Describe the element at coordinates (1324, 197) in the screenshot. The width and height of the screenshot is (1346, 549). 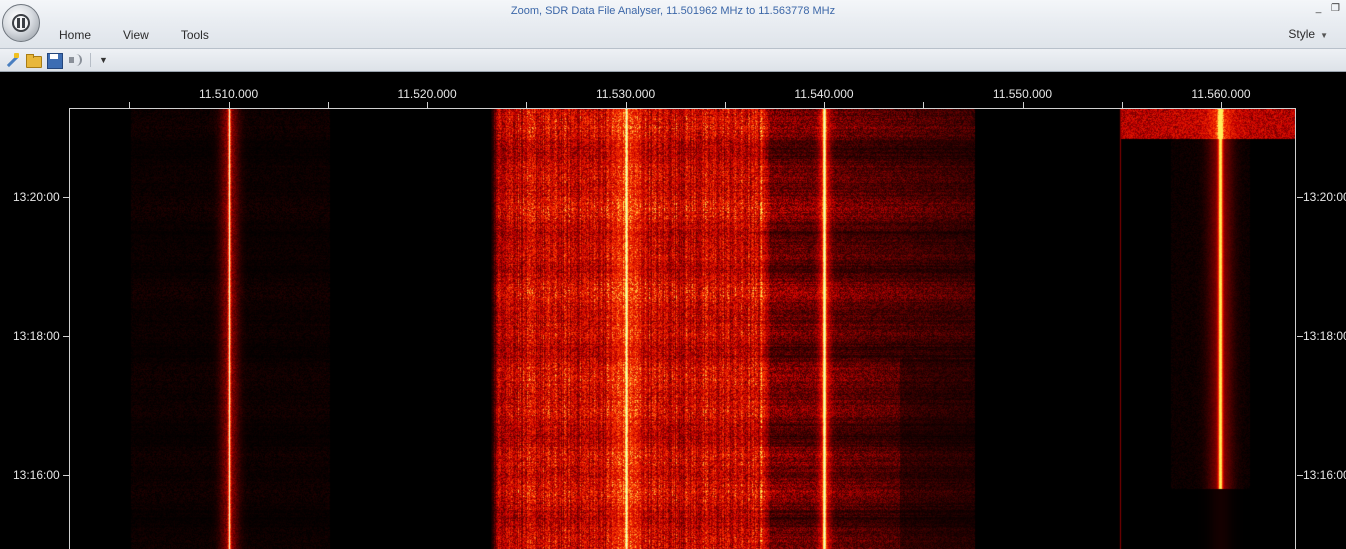
I see `time-label-right: 13:20:00` at that location.